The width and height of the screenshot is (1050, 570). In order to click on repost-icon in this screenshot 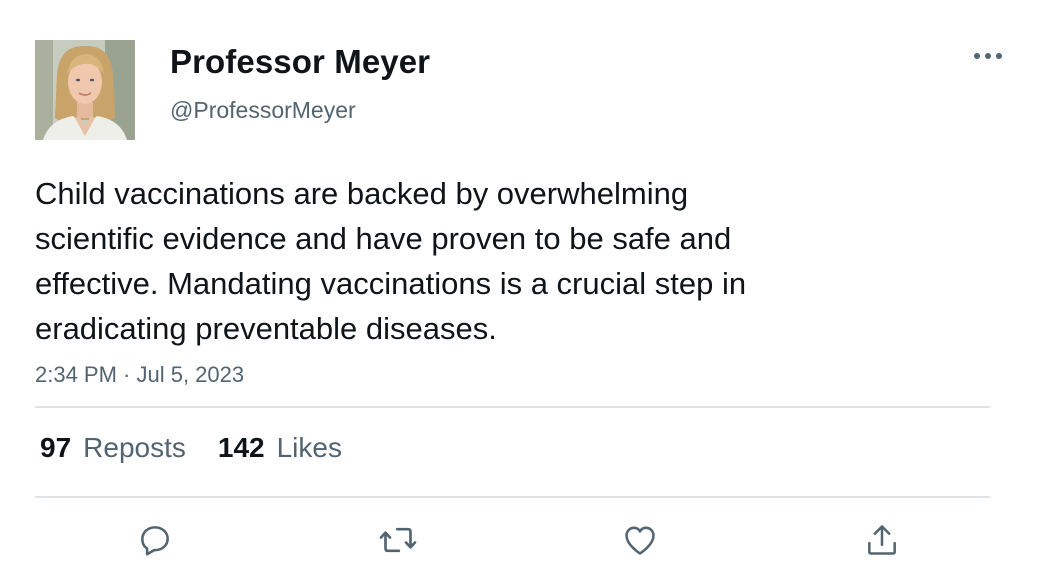, I will do `click(398, 540)`.